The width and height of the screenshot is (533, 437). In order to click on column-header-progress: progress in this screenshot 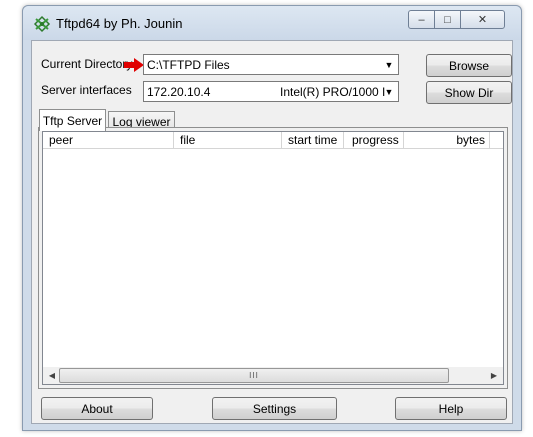, I will do `click(374, 140)`.